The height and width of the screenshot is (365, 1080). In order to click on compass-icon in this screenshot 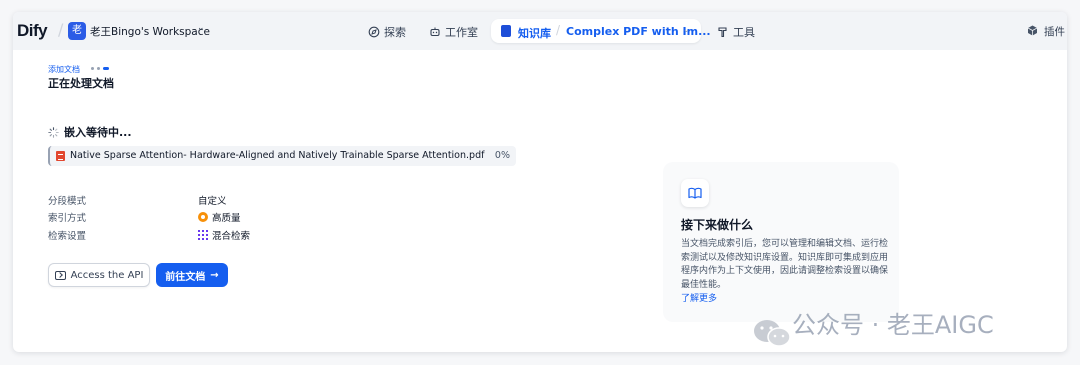, I will do `click(374, 32)`.